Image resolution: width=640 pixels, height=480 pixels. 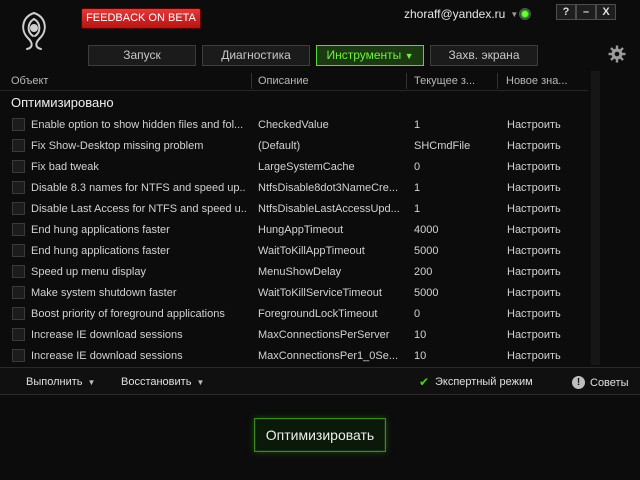 I want to click on restore-label: Восстановить, so click(x=156, y=382).